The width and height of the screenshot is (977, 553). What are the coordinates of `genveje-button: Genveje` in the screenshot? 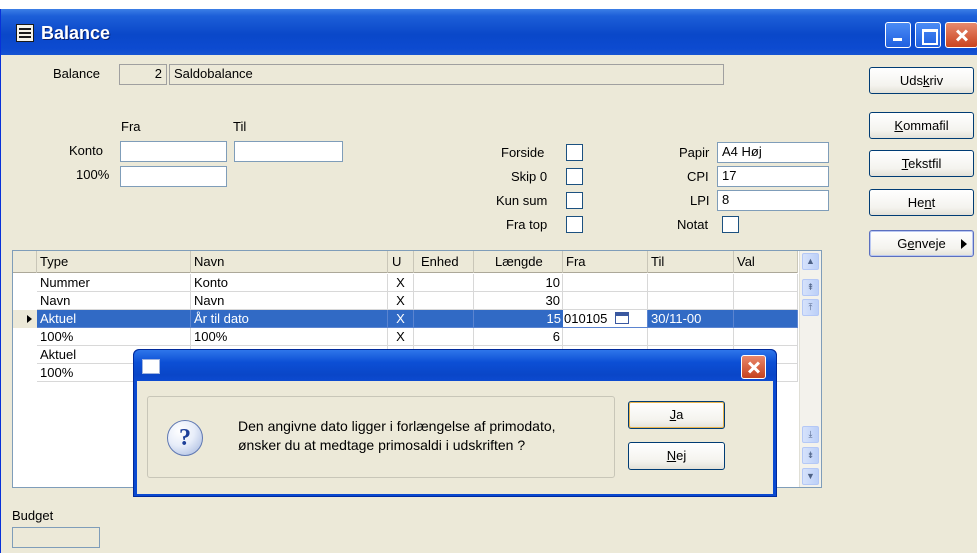 It's located at (921, 243).